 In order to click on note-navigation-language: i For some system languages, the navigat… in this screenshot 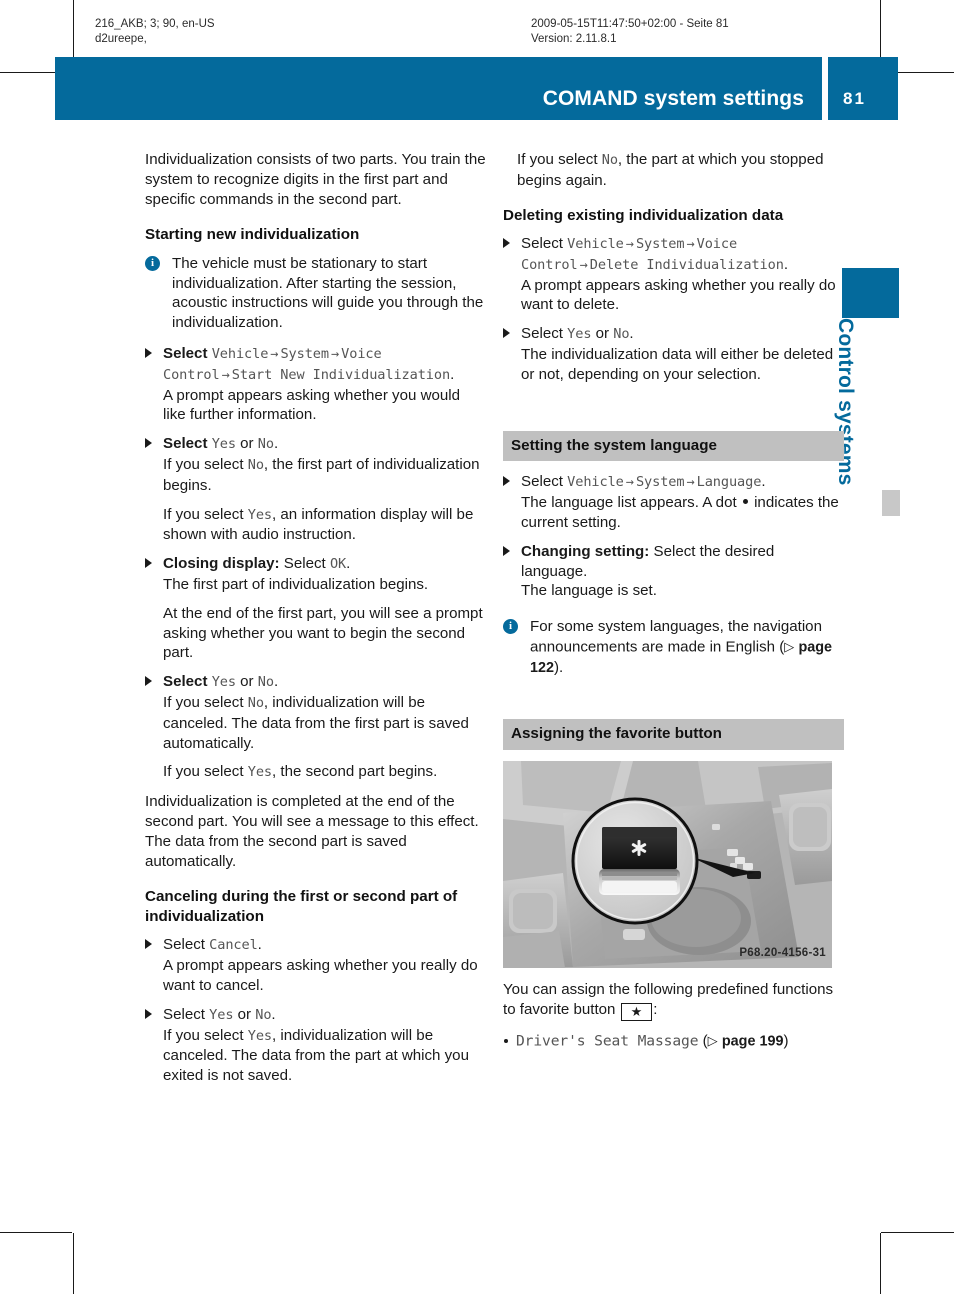, I will do `click(673, 648)`.